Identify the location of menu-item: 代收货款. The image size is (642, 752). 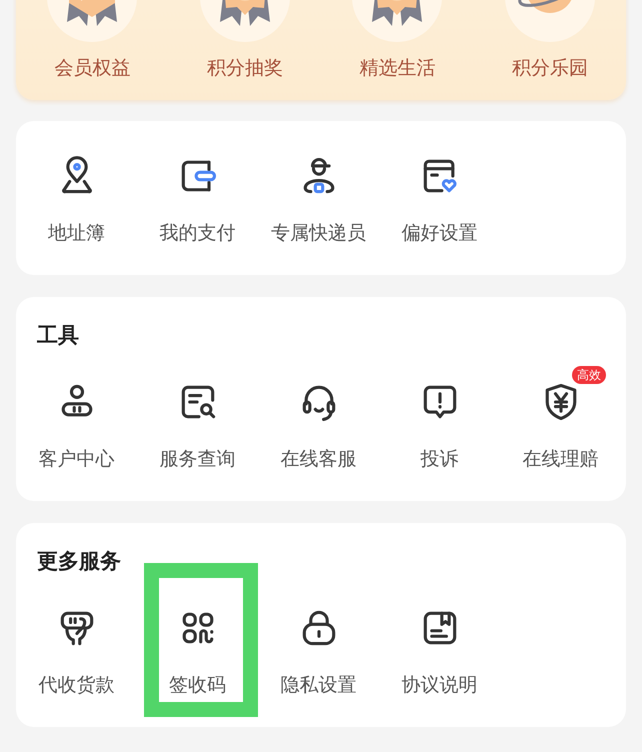
(76, 652).